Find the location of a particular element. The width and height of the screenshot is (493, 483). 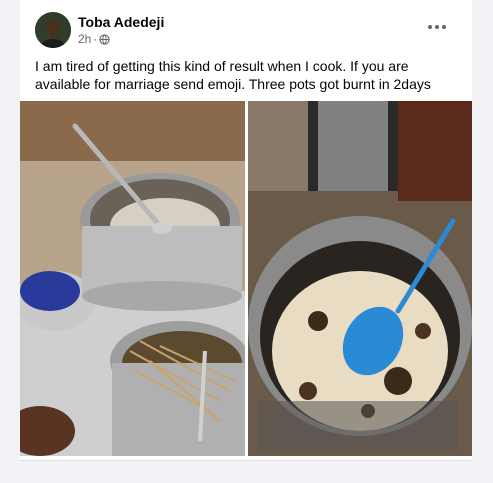

more-options-button is located at coordinates (437, 27).